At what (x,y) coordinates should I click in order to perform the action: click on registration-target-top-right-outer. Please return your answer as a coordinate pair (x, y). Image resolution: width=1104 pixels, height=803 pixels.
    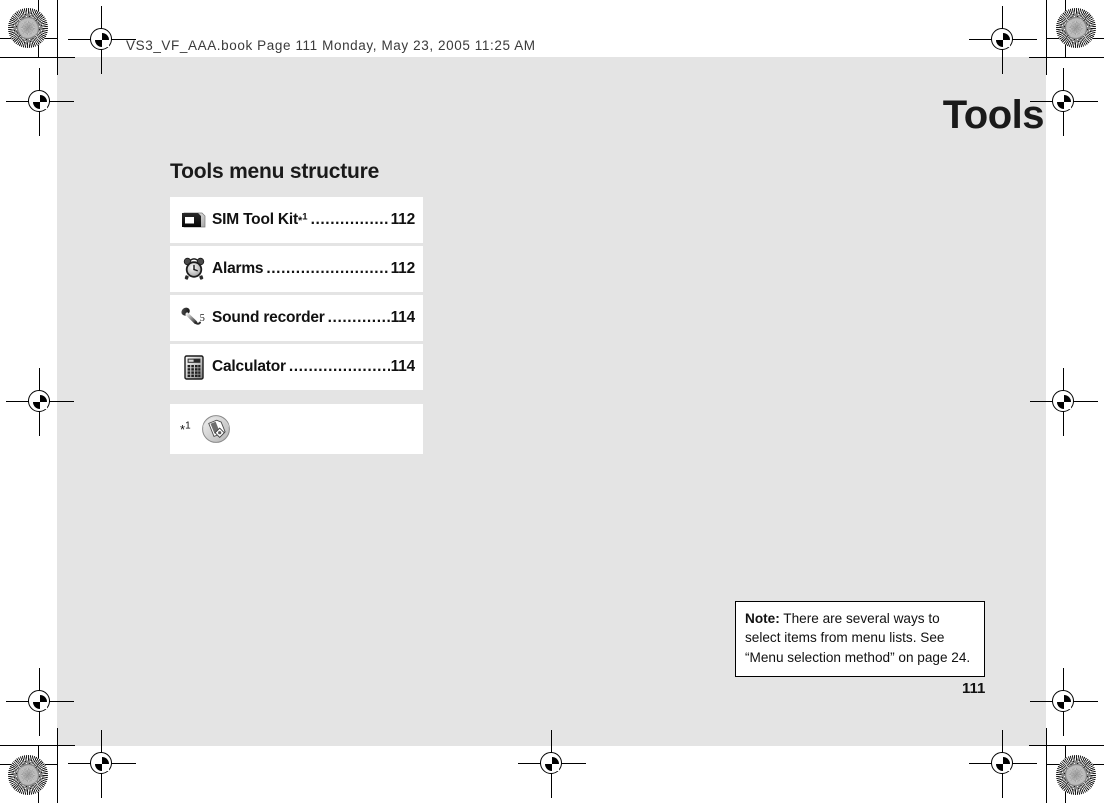
    Looking at the image, I should click on (1003, 40).